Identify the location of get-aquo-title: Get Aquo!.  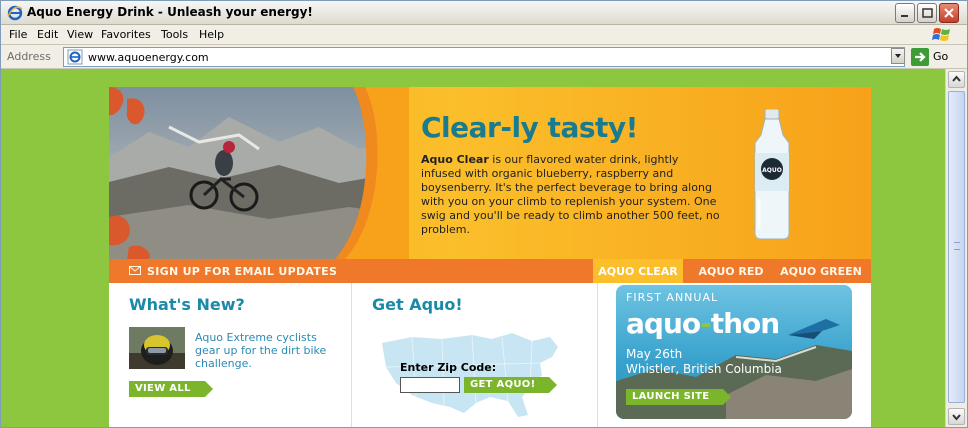
(417, 304).